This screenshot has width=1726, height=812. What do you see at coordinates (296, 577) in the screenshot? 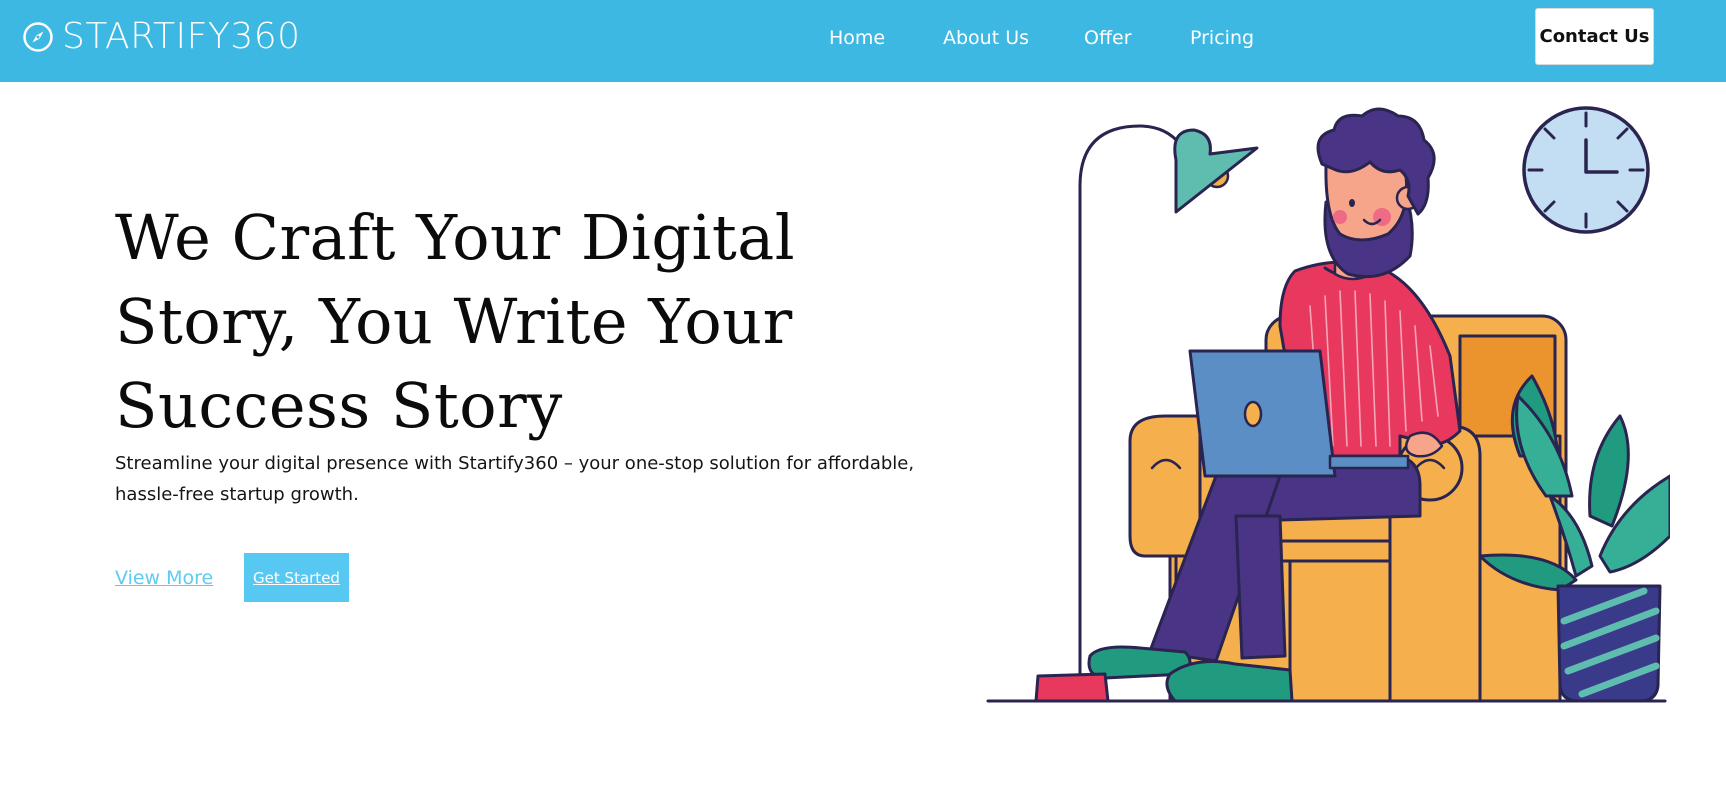
I see `get-started-button: Get Started` at bounding box center [296, 577].